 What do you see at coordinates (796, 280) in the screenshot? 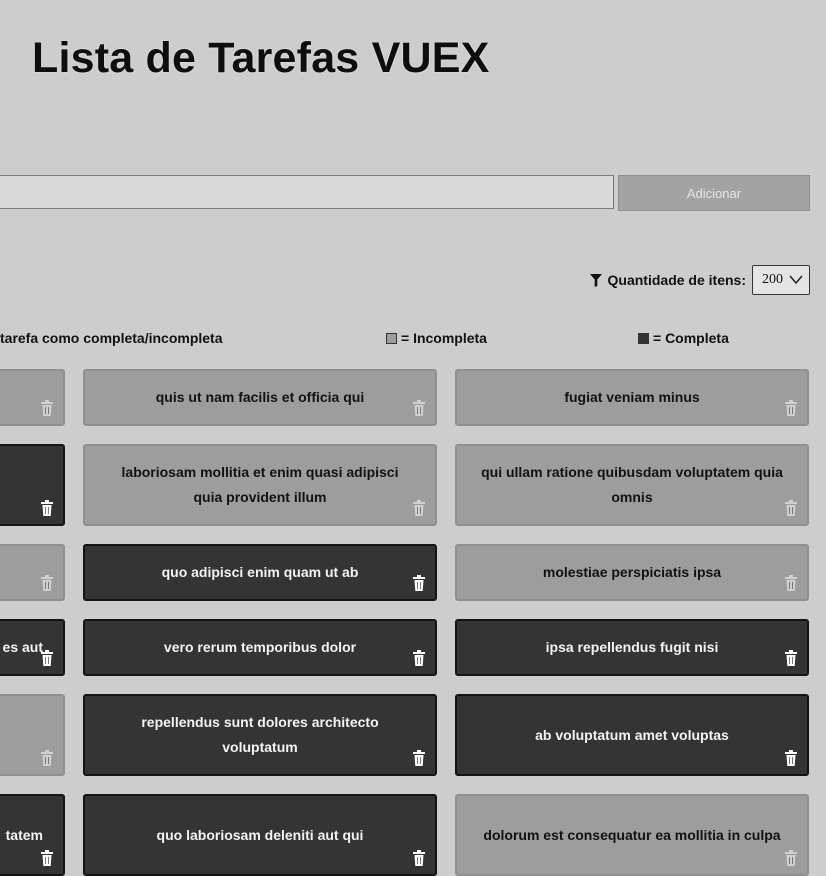
I see `chevron-down-icon` at bounding box center [796, 280].